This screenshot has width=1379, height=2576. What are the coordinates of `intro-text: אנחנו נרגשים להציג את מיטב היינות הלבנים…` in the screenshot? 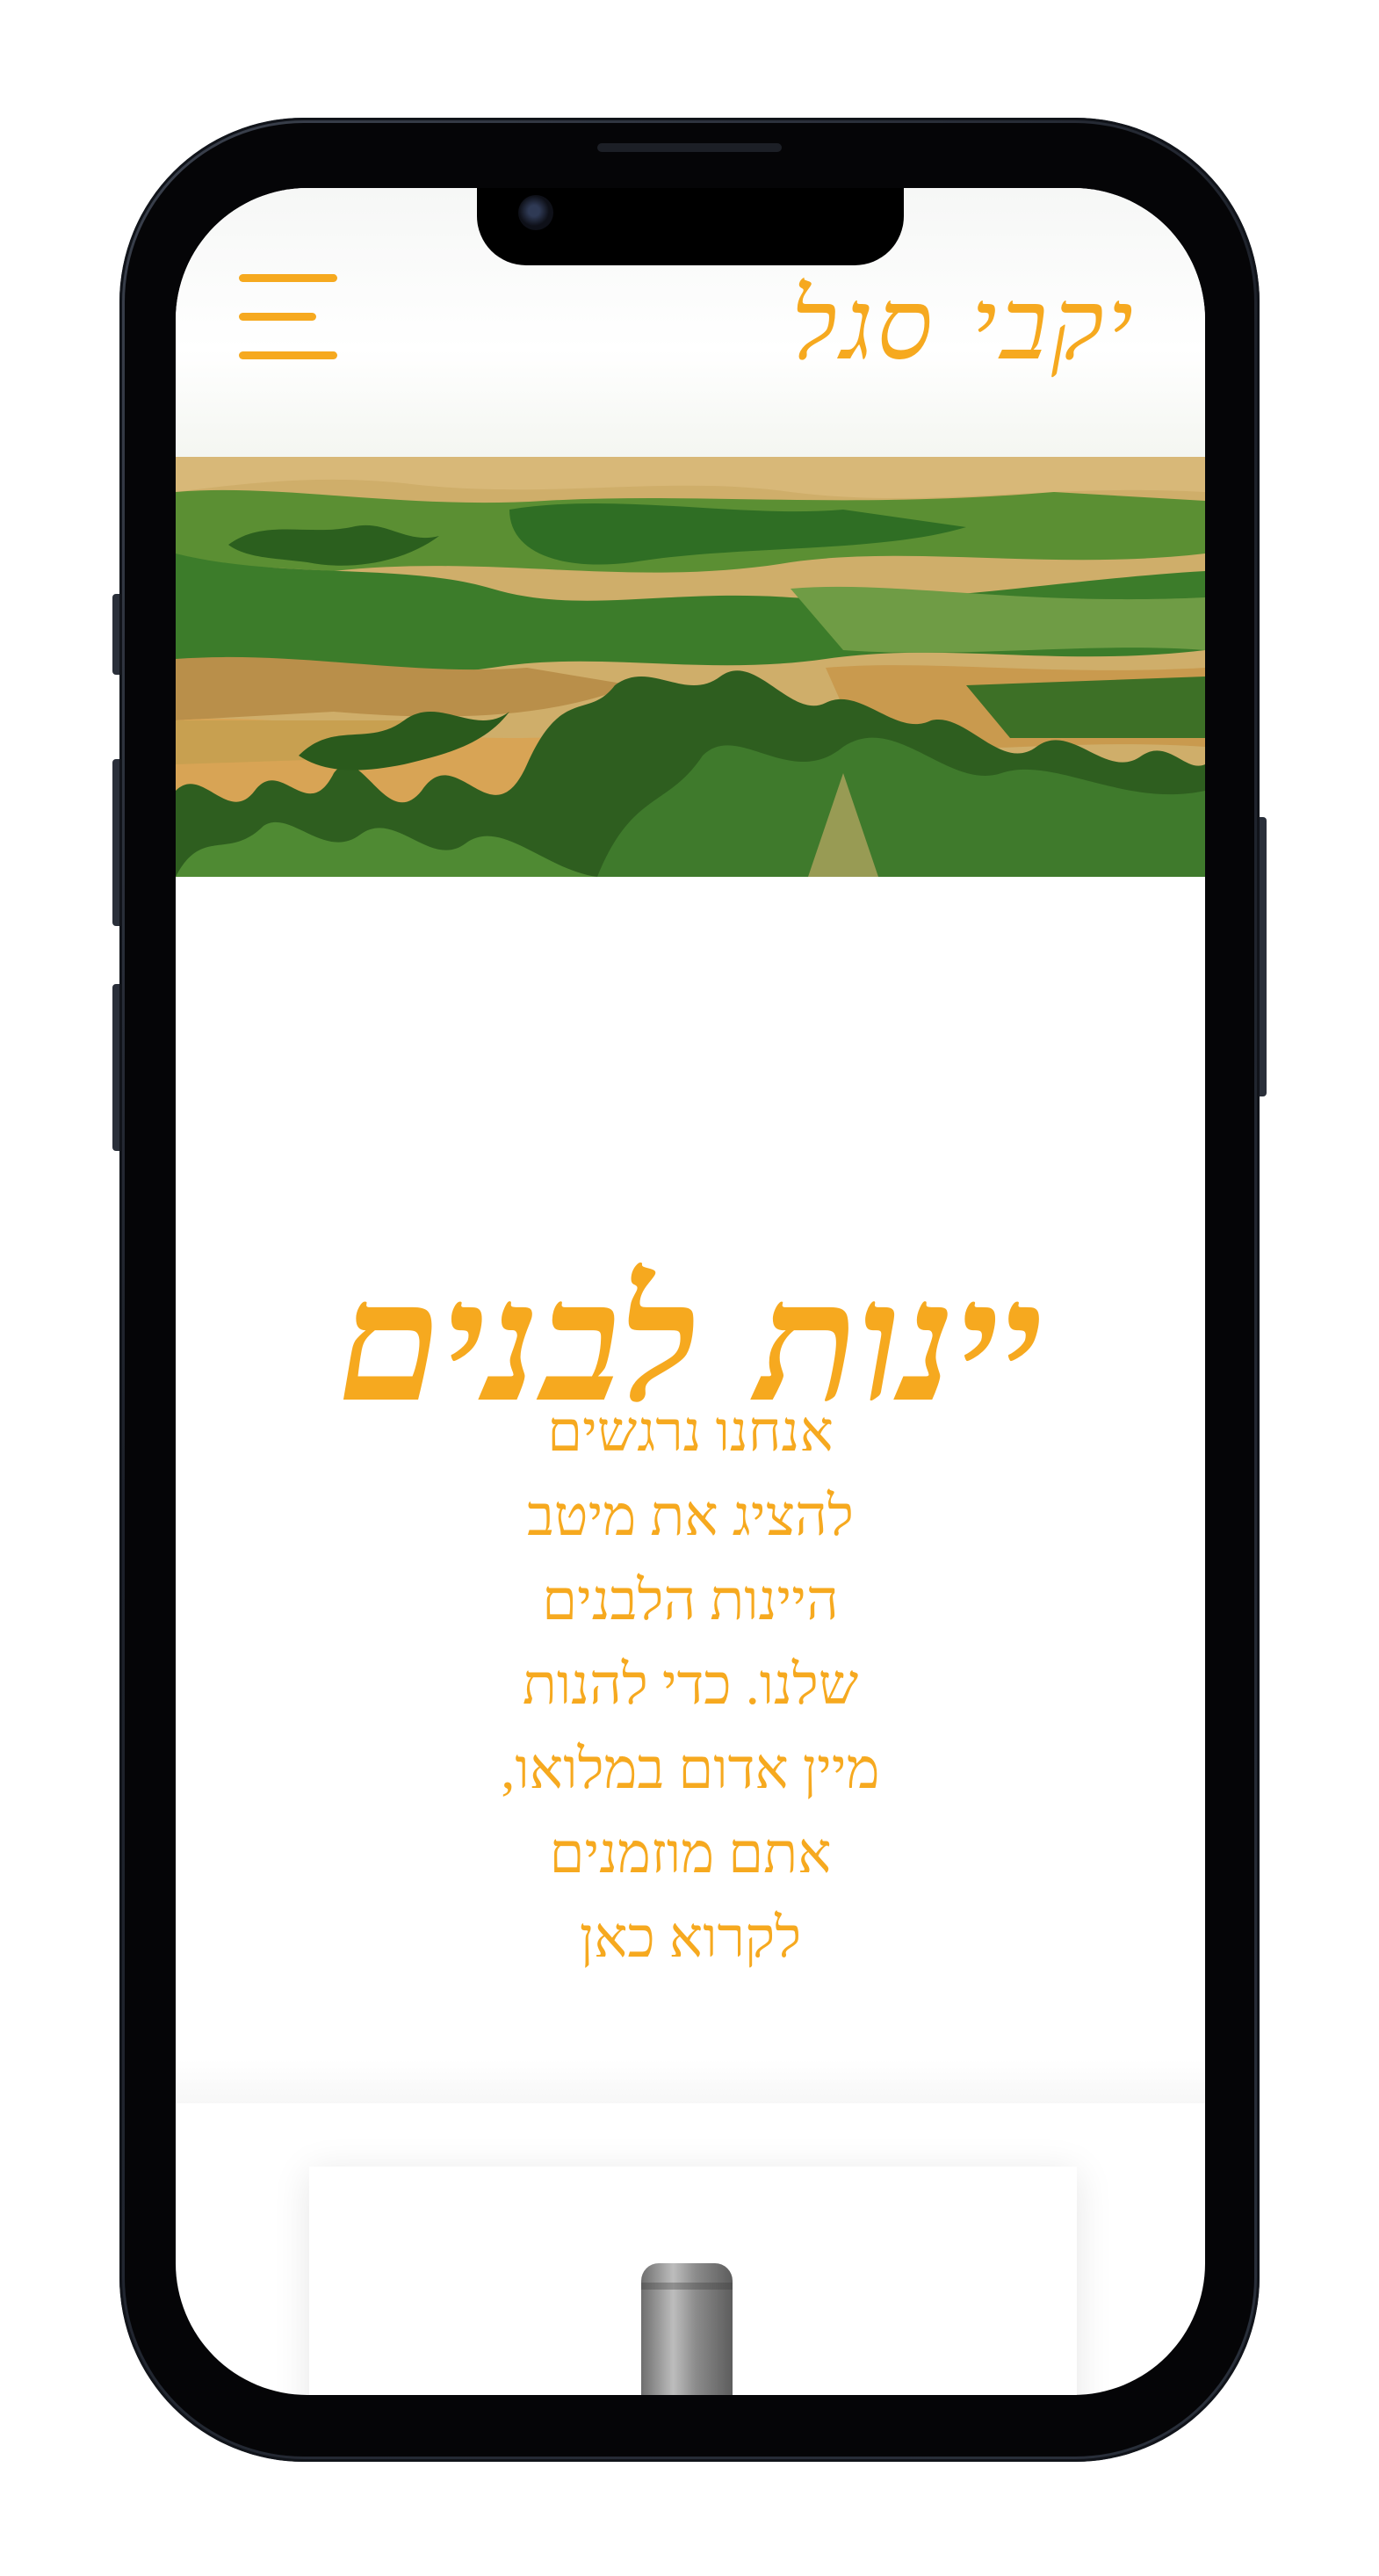 It's located at (690, 1685).